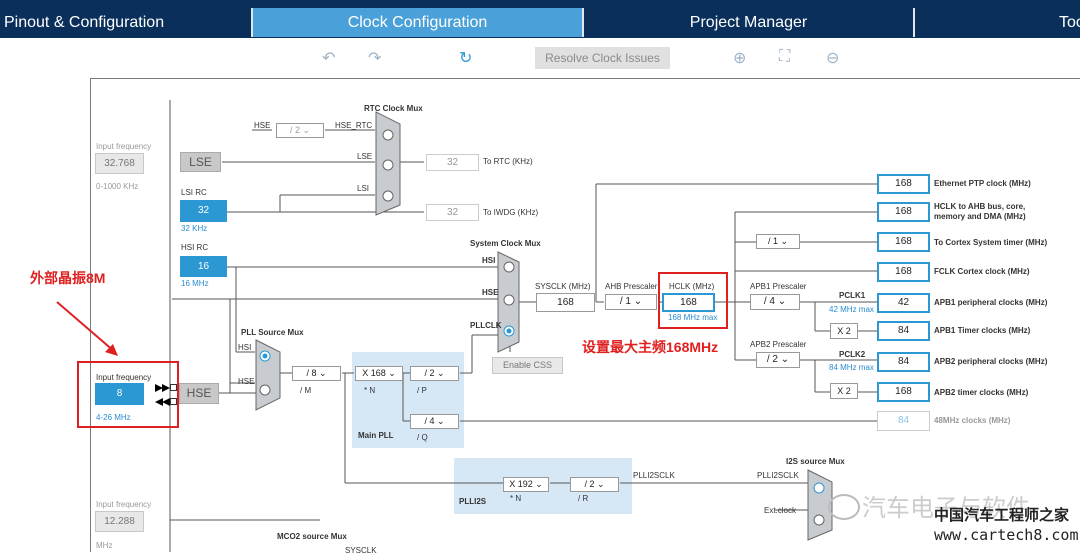 Image resolution: width=1080 pixels, height=555 pixels. What do you see at coordinates (844, 331) in the screenshot?
I see `apb1-timer-multiplier: X 2` at bounding box center [844, 331].